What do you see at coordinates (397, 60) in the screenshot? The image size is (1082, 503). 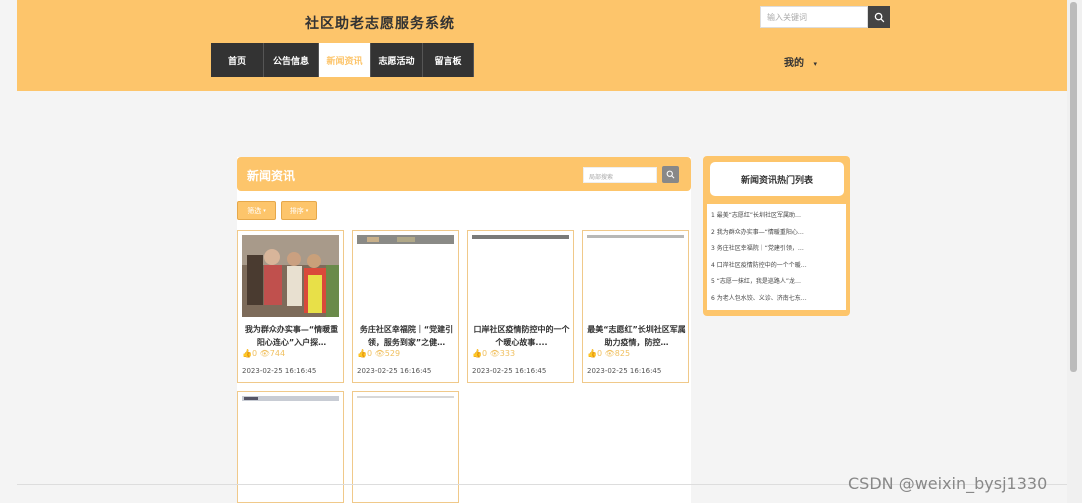 I see `nav-volunteer-activities: 志愿活动` at bounding box center [397, 60].